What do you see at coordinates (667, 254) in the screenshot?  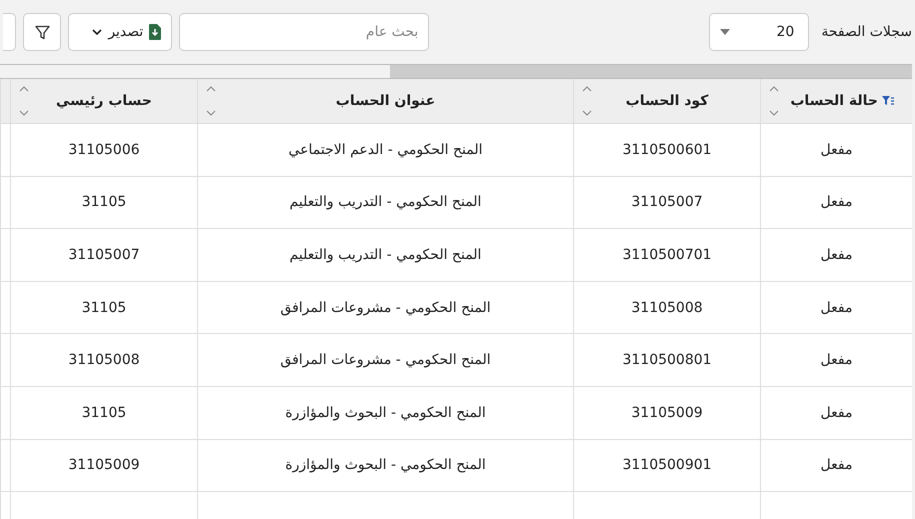 I see `table-cell: 3110500701` at bounding box center [667, 254].